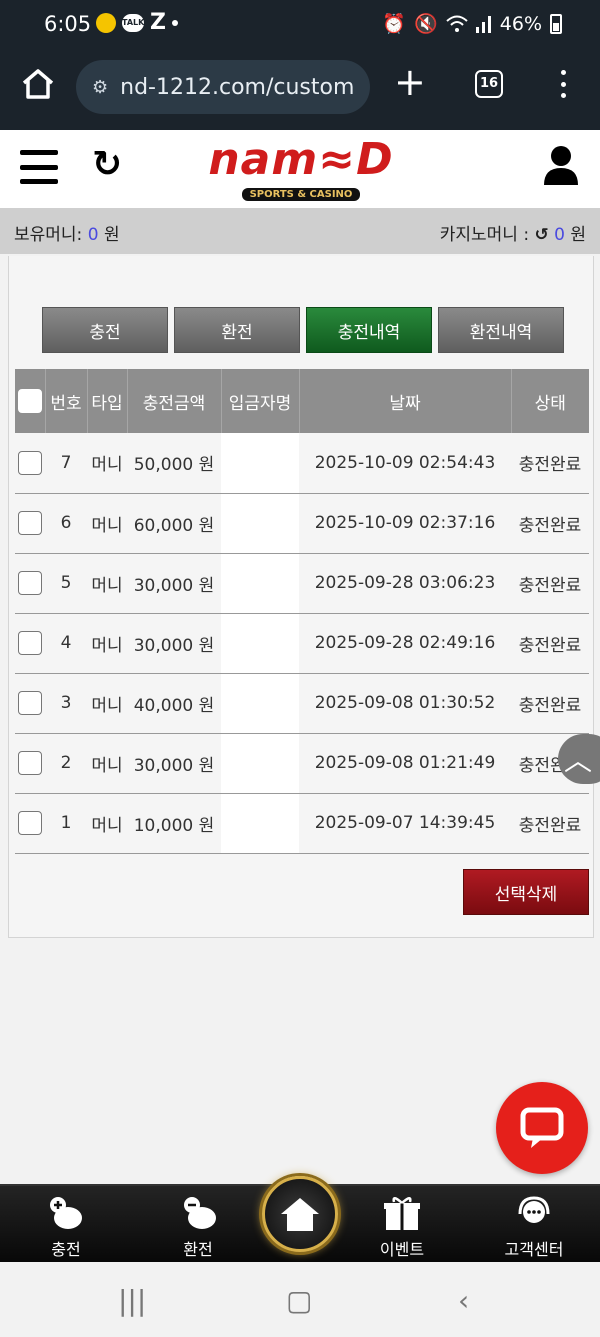  What do you see at coordinates (534, 1227) in the screenshot?
I see `nav-support: 고객센터` at bounding box center [534, 1227].